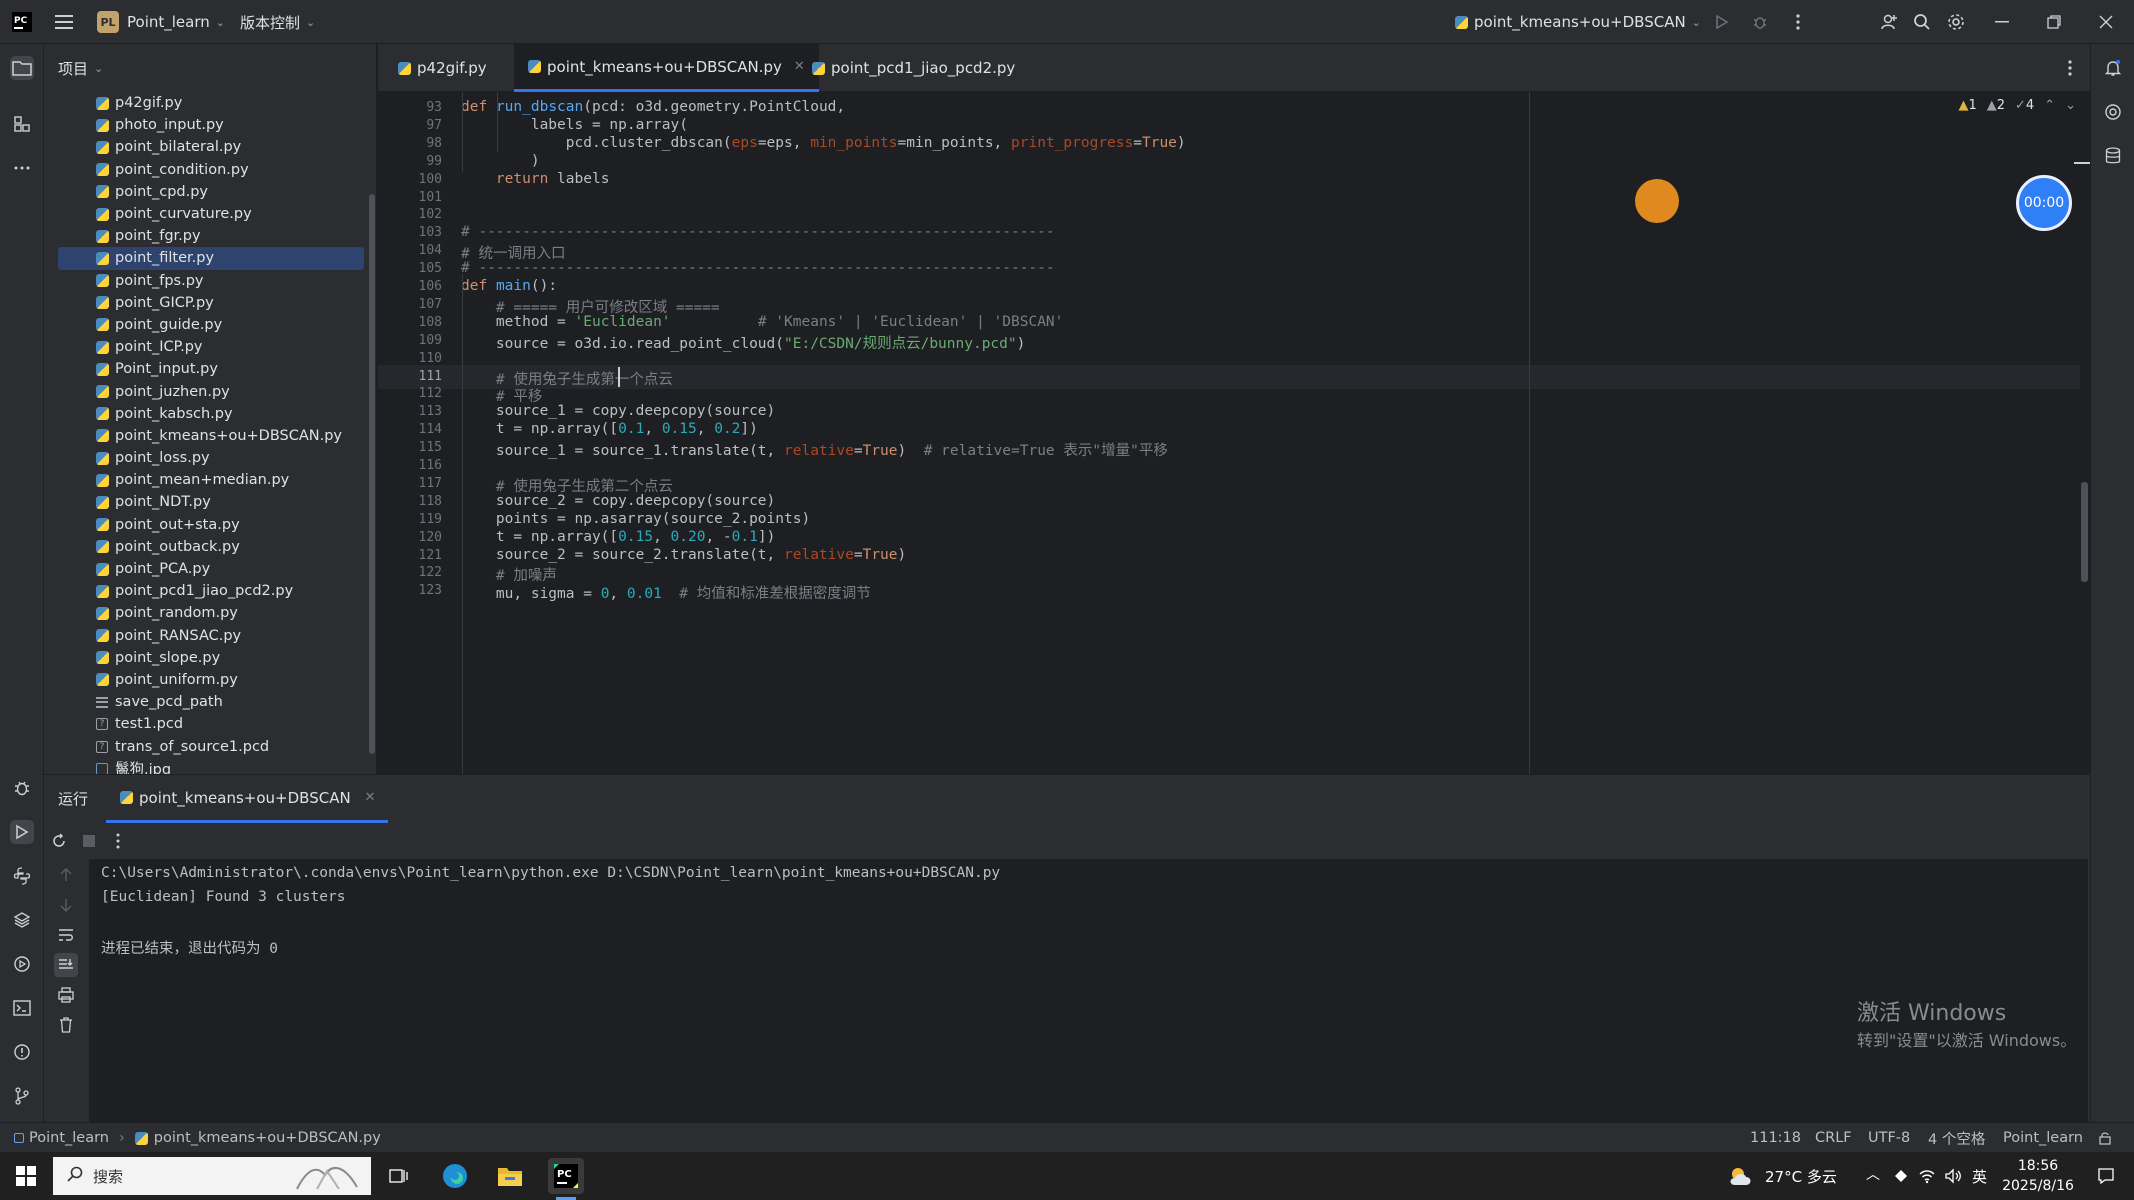 This screenshot has height=1200, width=2134. What do you see at coordinates (1953, 1176) in the screenshot?
I see `volume-speaker-icon` at bounding box center [1953, 1176].